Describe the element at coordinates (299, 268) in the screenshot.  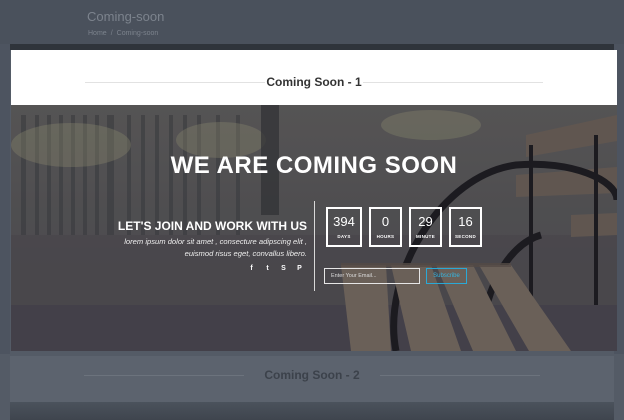
I see `pinterest-icon: P` at that location.